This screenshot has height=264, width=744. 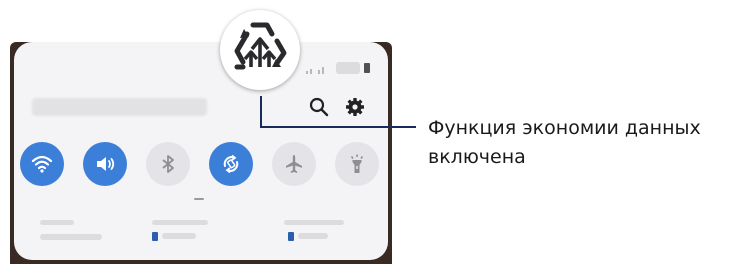 What do you see at coordinates (477, 157) in the screenshot?
I see `callout-line-2: включена` at bounding box center [477, 157].